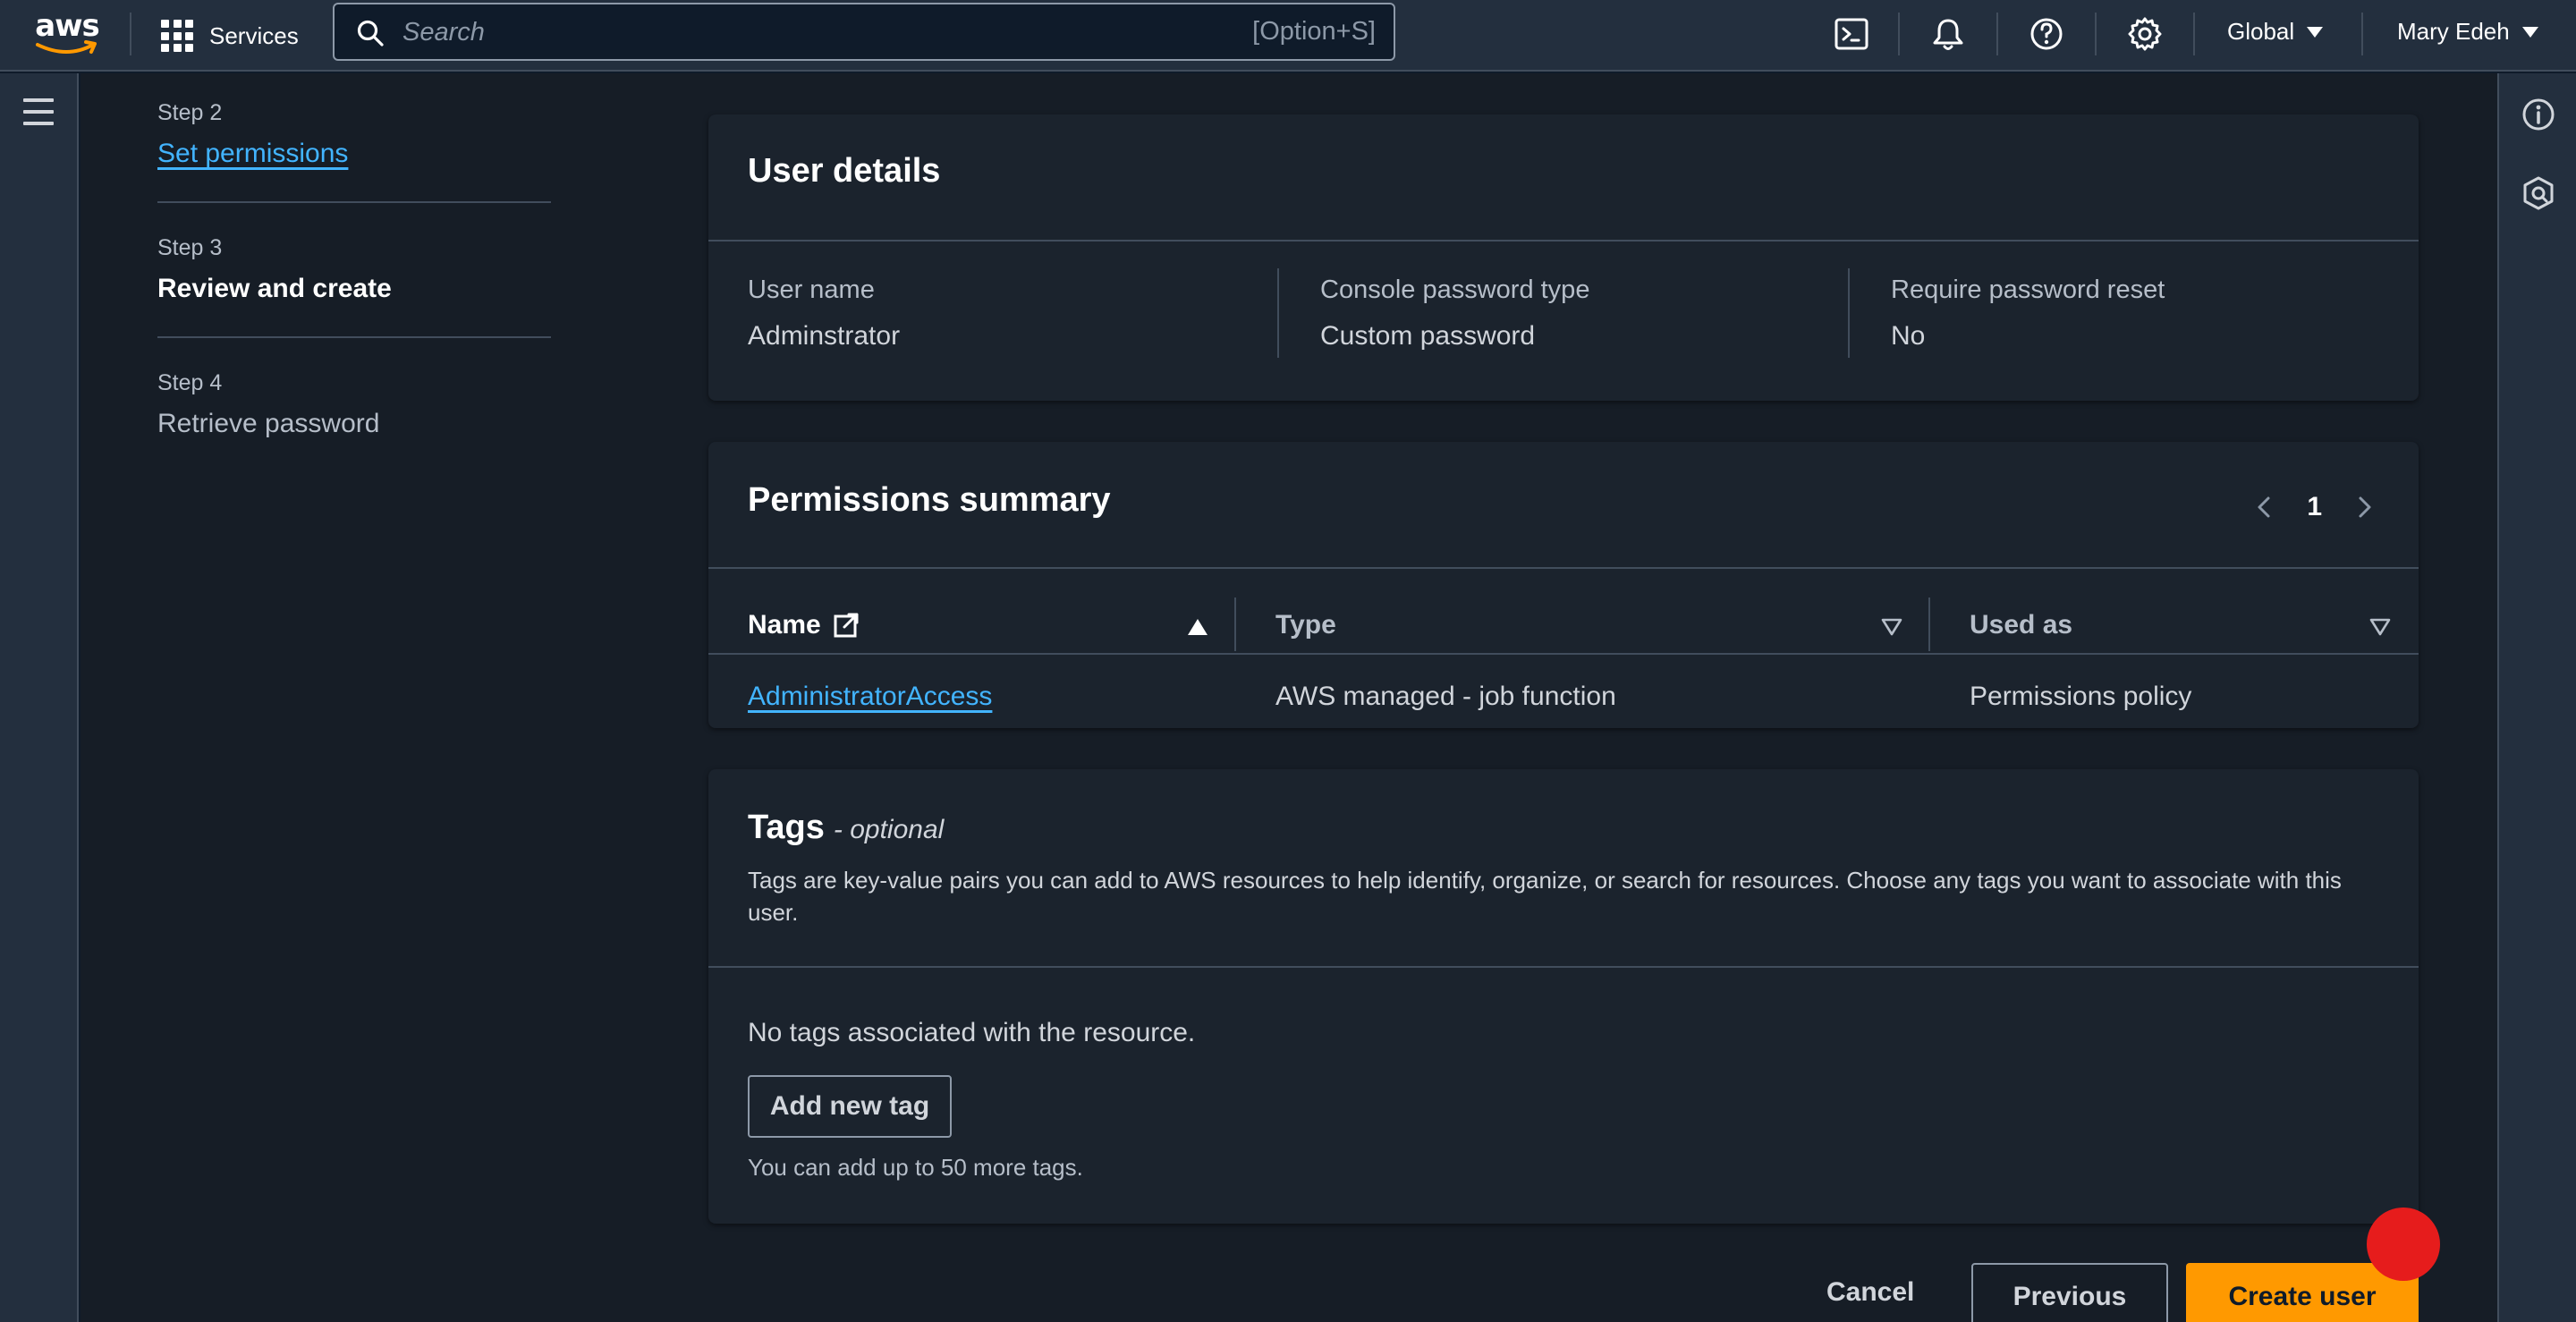  I want to click on column-header-label: Name, so click(784, 625).